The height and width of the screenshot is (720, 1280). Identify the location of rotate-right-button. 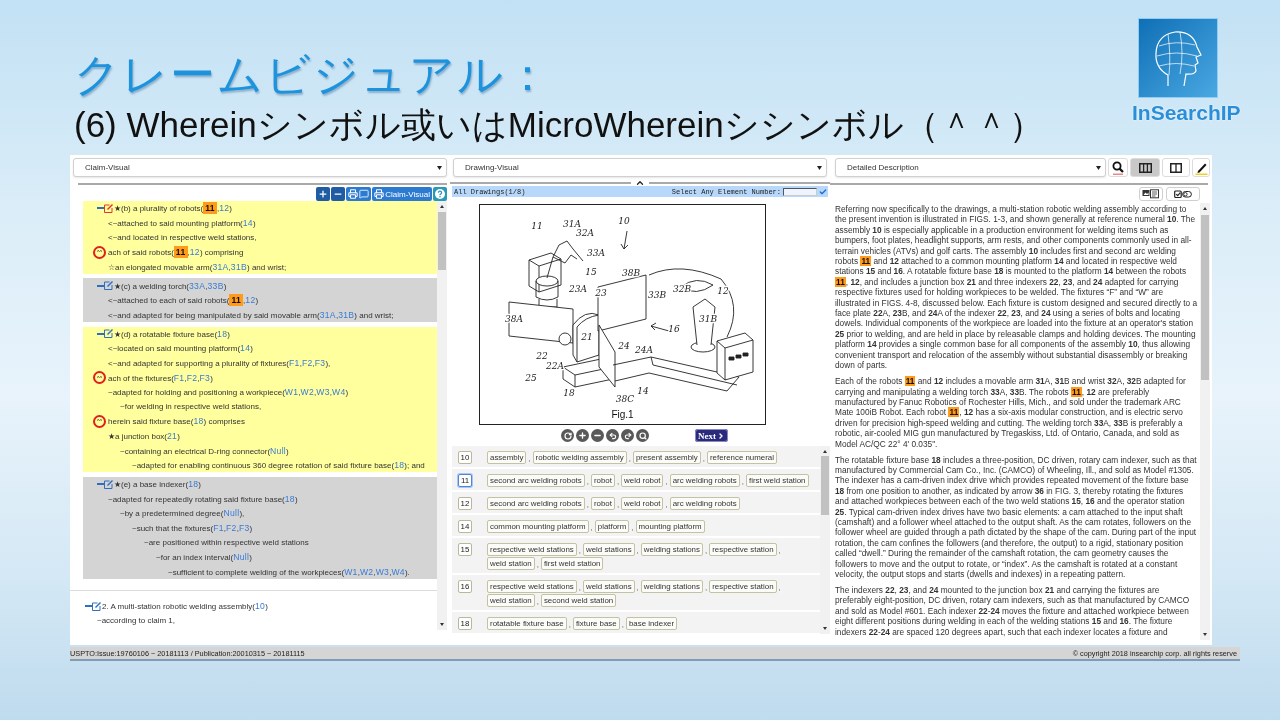
(627, 435).